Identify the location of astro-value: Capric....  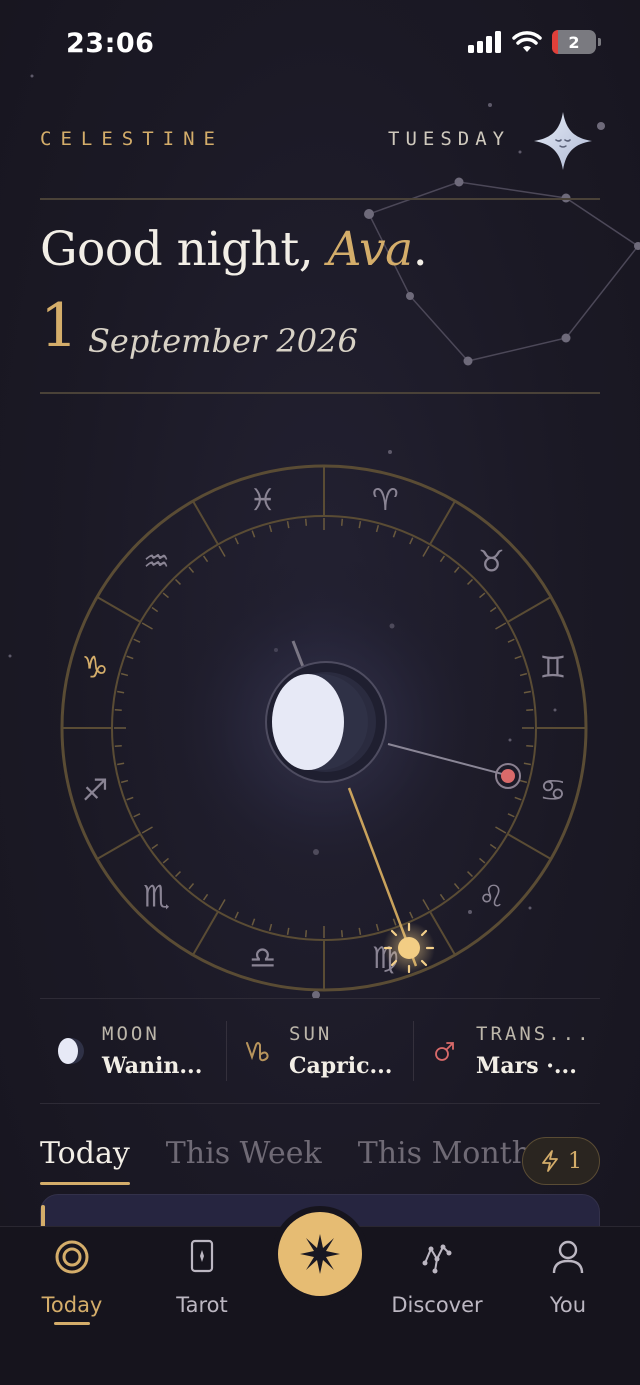
(341, 1066).